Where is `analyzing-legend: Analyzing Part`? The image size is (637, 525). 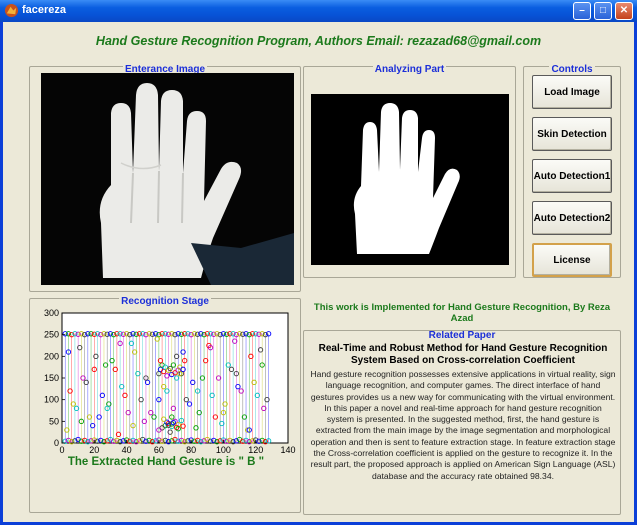 analyzing-legend: Analyzing Part is located at coordinates (409, 69).